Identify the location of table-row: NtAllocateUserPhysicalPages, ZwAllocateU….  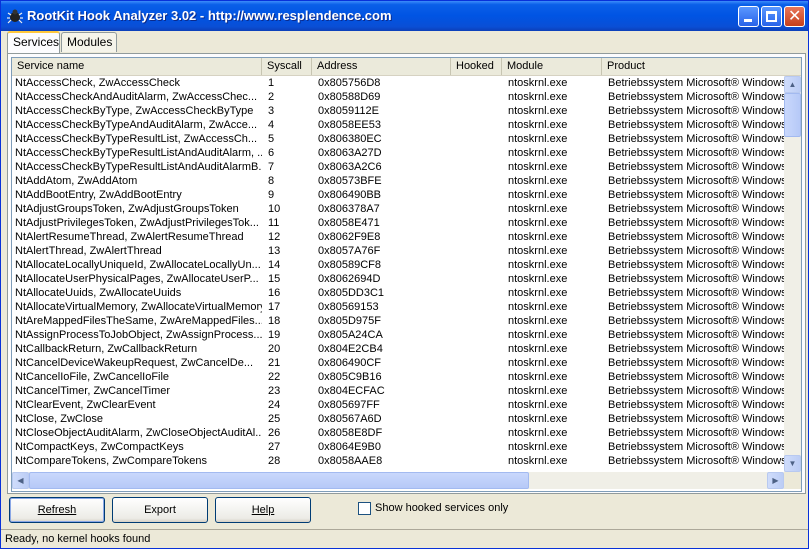
(398, 279).